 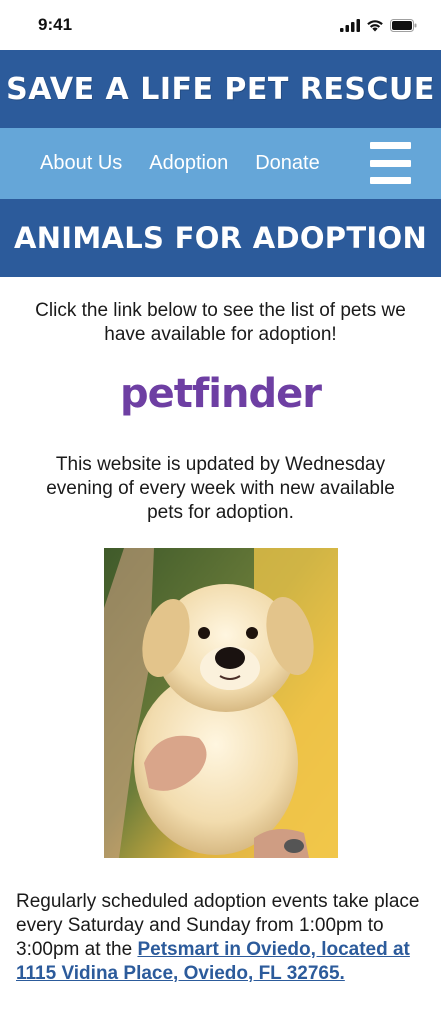 I want to click on petfinder-logo: petfinder, so click(x=221, y=397).